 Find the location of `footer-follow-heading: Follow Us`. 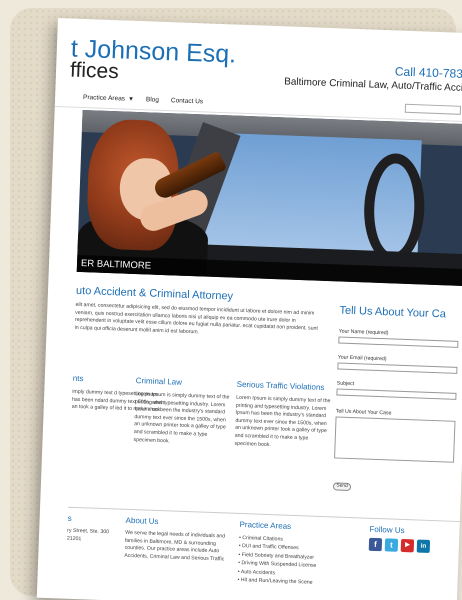

footer-follow-heading: Follow Us is located at coordinates (387, 530).